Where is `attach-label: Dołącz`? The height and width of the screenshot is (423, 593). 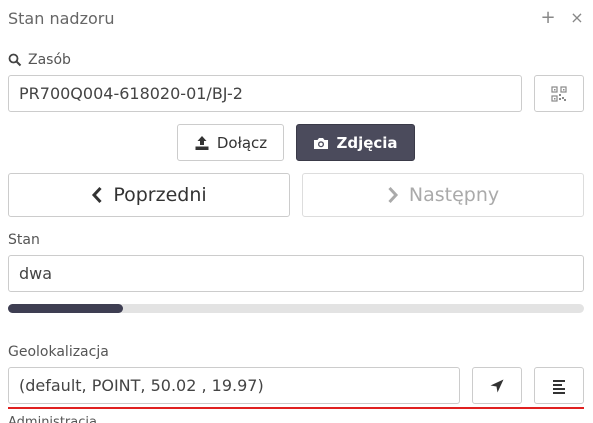 attach-label: Dołącz is located at coordinates (242, 142).